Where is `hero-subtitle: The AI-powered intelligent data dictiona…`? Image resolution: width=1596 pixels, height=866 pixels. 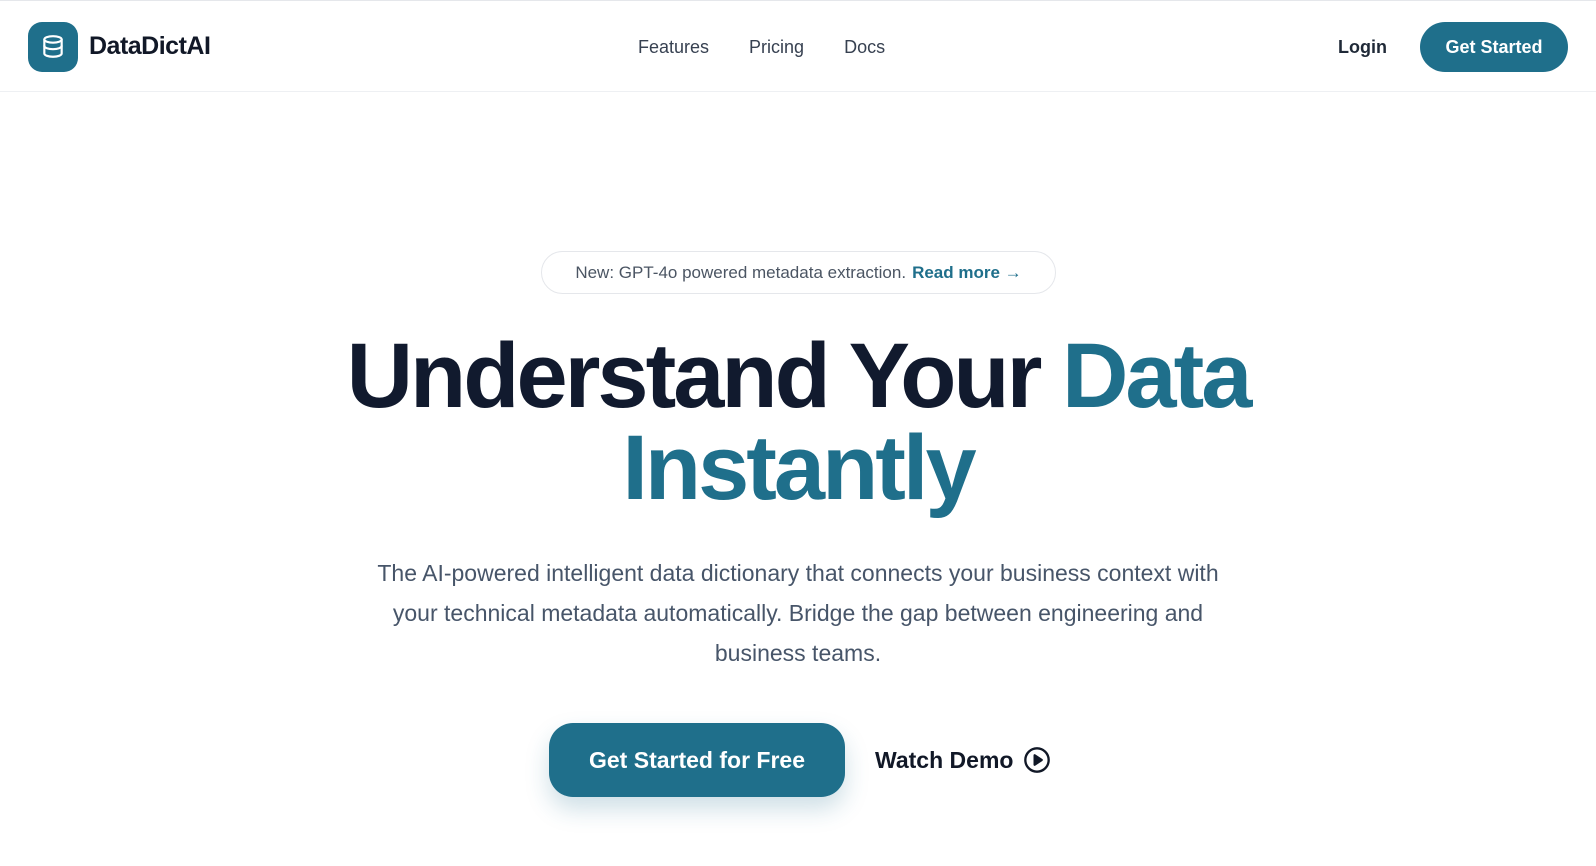 hero-subtitle: The AI-powered intelligent data dictiona… is located at coordinates (798, 613).